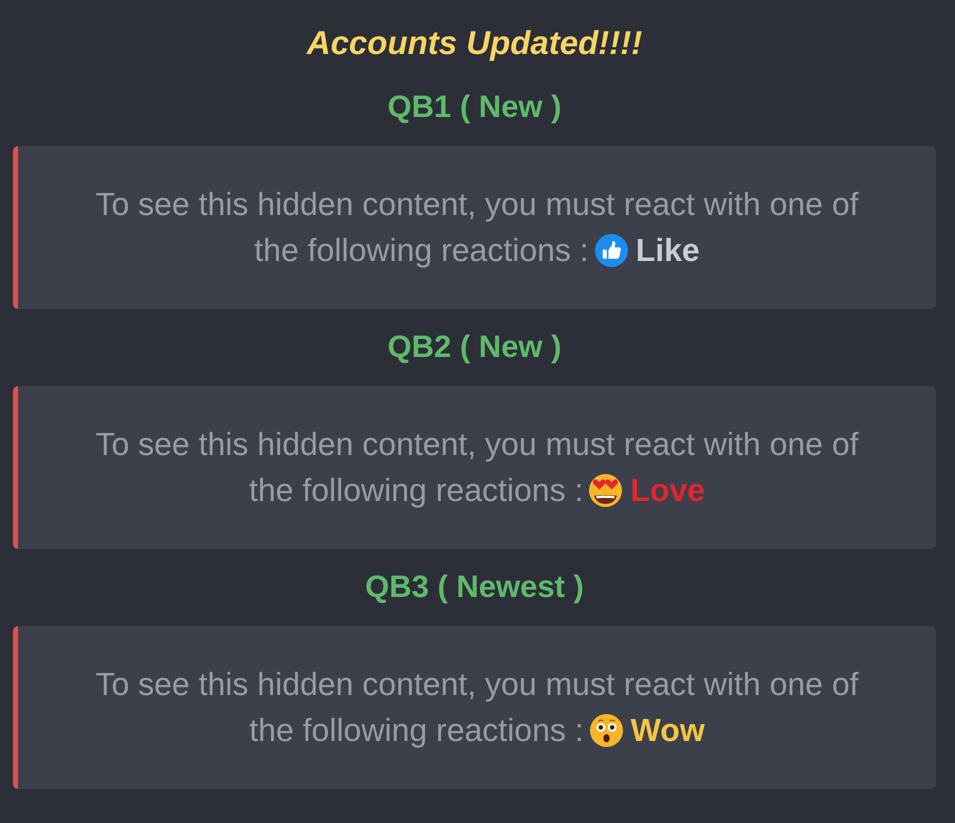  Describe the element at coordinates (477, 227) in the screenshot. I see `notice-text: To see this hidden content, you must react with one of the following reactions : Like` at that location.